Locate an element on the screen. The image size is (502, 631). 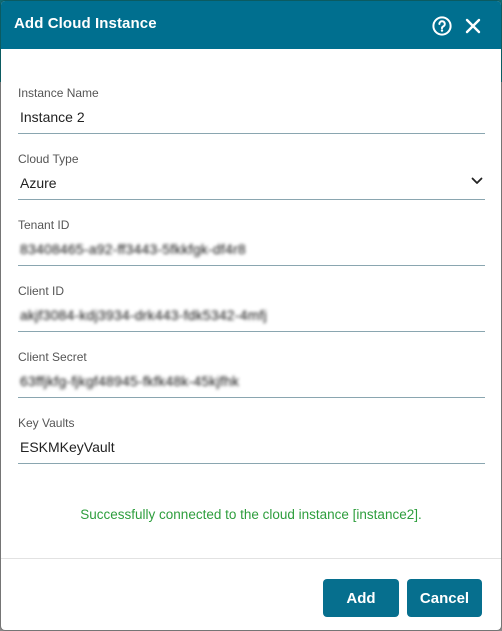
key-vaults-underline is located at coordinates (251, 463).